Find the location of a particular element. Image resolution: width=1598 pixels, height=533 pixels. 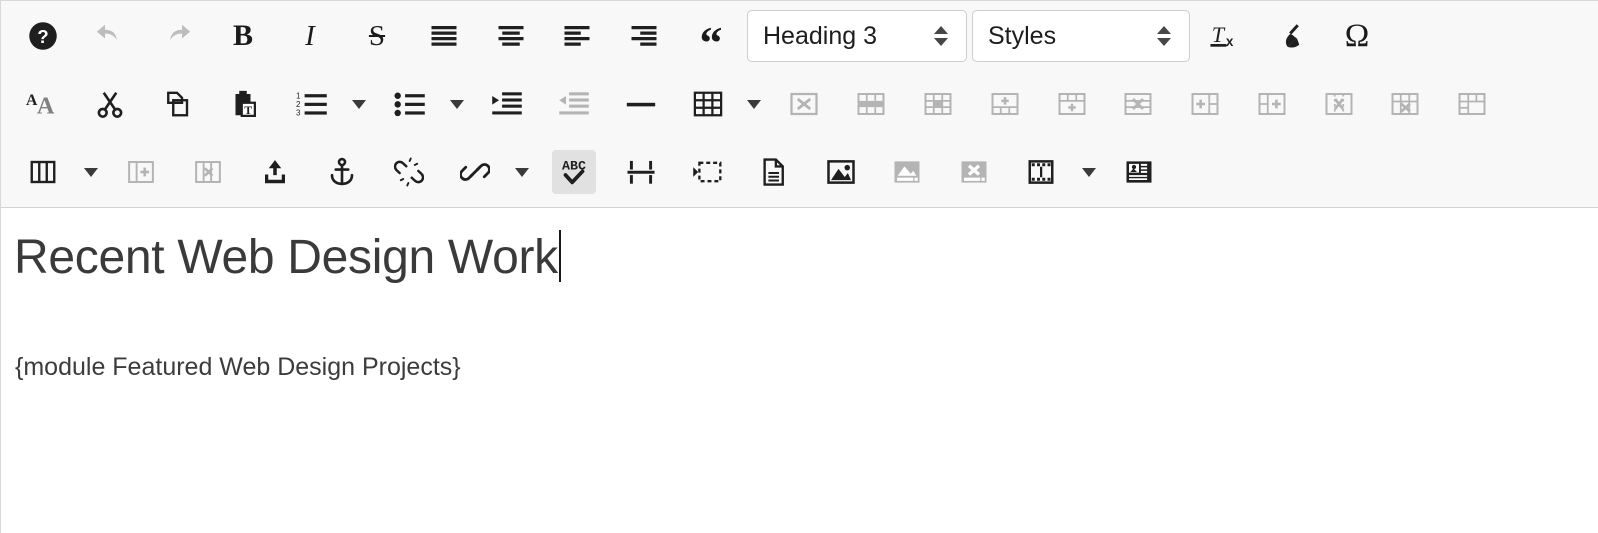

insert-col-left-button is located at coordinates (1205, 104).